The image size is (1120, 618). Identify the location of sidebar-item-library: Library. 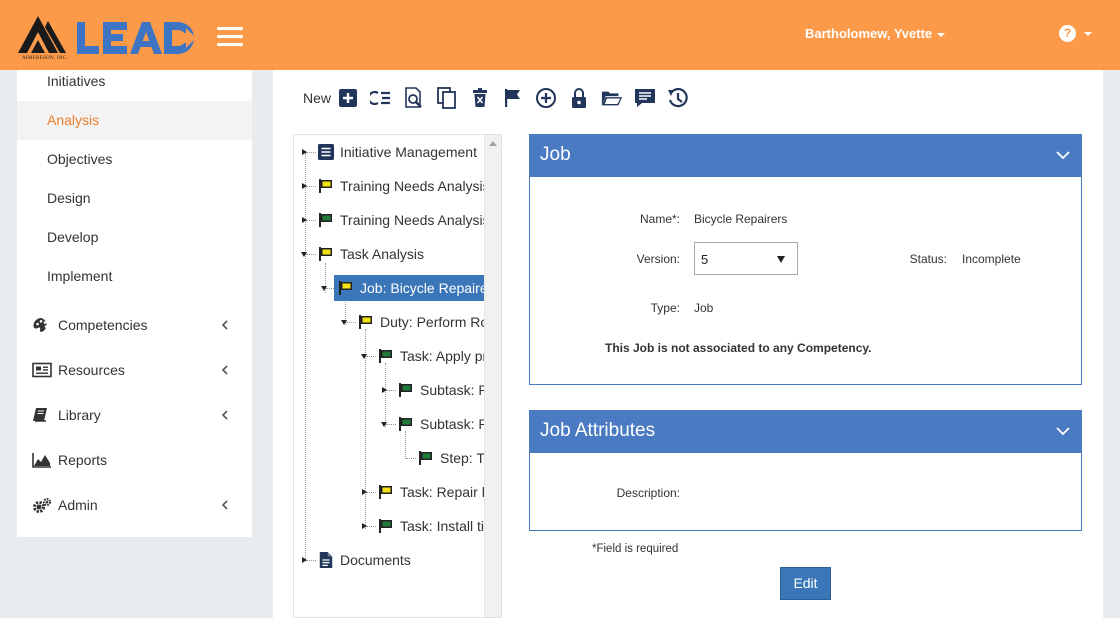
(134, 415).